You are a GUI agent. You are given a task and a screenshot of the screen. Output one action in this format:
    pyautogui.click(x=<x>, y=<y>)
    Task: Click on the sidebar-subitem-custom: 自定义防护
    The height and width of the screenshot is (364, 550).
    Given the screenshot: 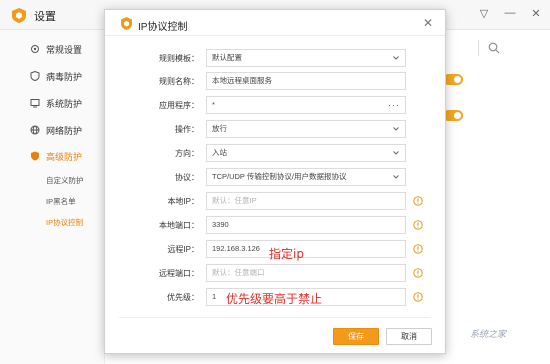 What is the action you would take?
    pyautogui.click(x=65, y=180)
    